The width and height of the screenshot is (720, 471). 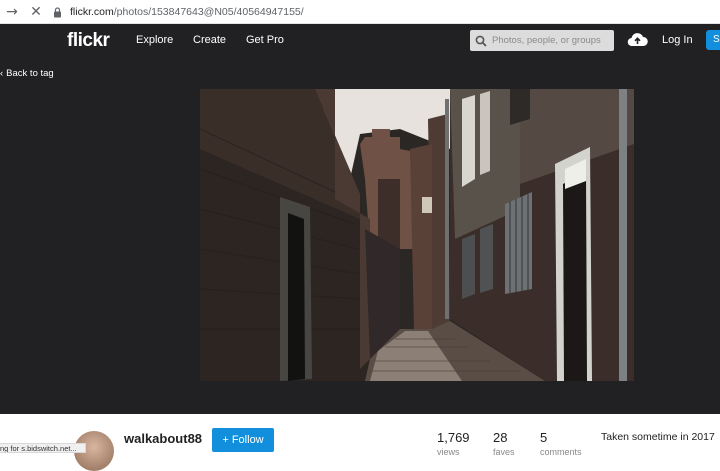 I want to click on stop-loading-icon: ✕, so click(x=36, y=12).